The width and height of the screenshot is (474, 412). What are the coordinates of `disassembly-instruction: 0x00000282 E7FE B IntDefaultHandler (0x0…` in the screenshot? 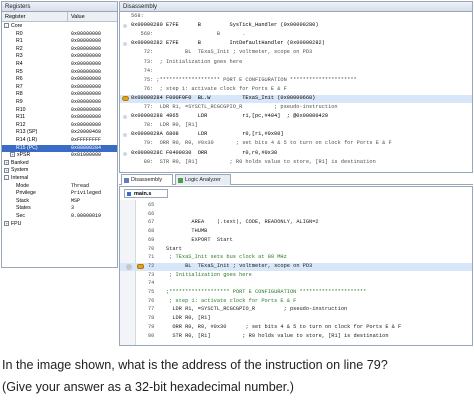 It's located at (296, 44).